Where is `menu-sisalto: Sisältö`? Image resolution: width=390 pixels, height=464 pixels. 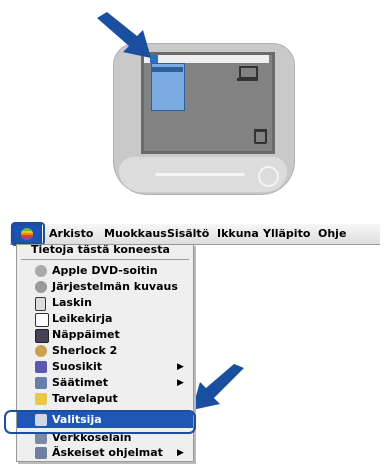
menu-sisalto: Sisältö is located at coordinates (188, 234).